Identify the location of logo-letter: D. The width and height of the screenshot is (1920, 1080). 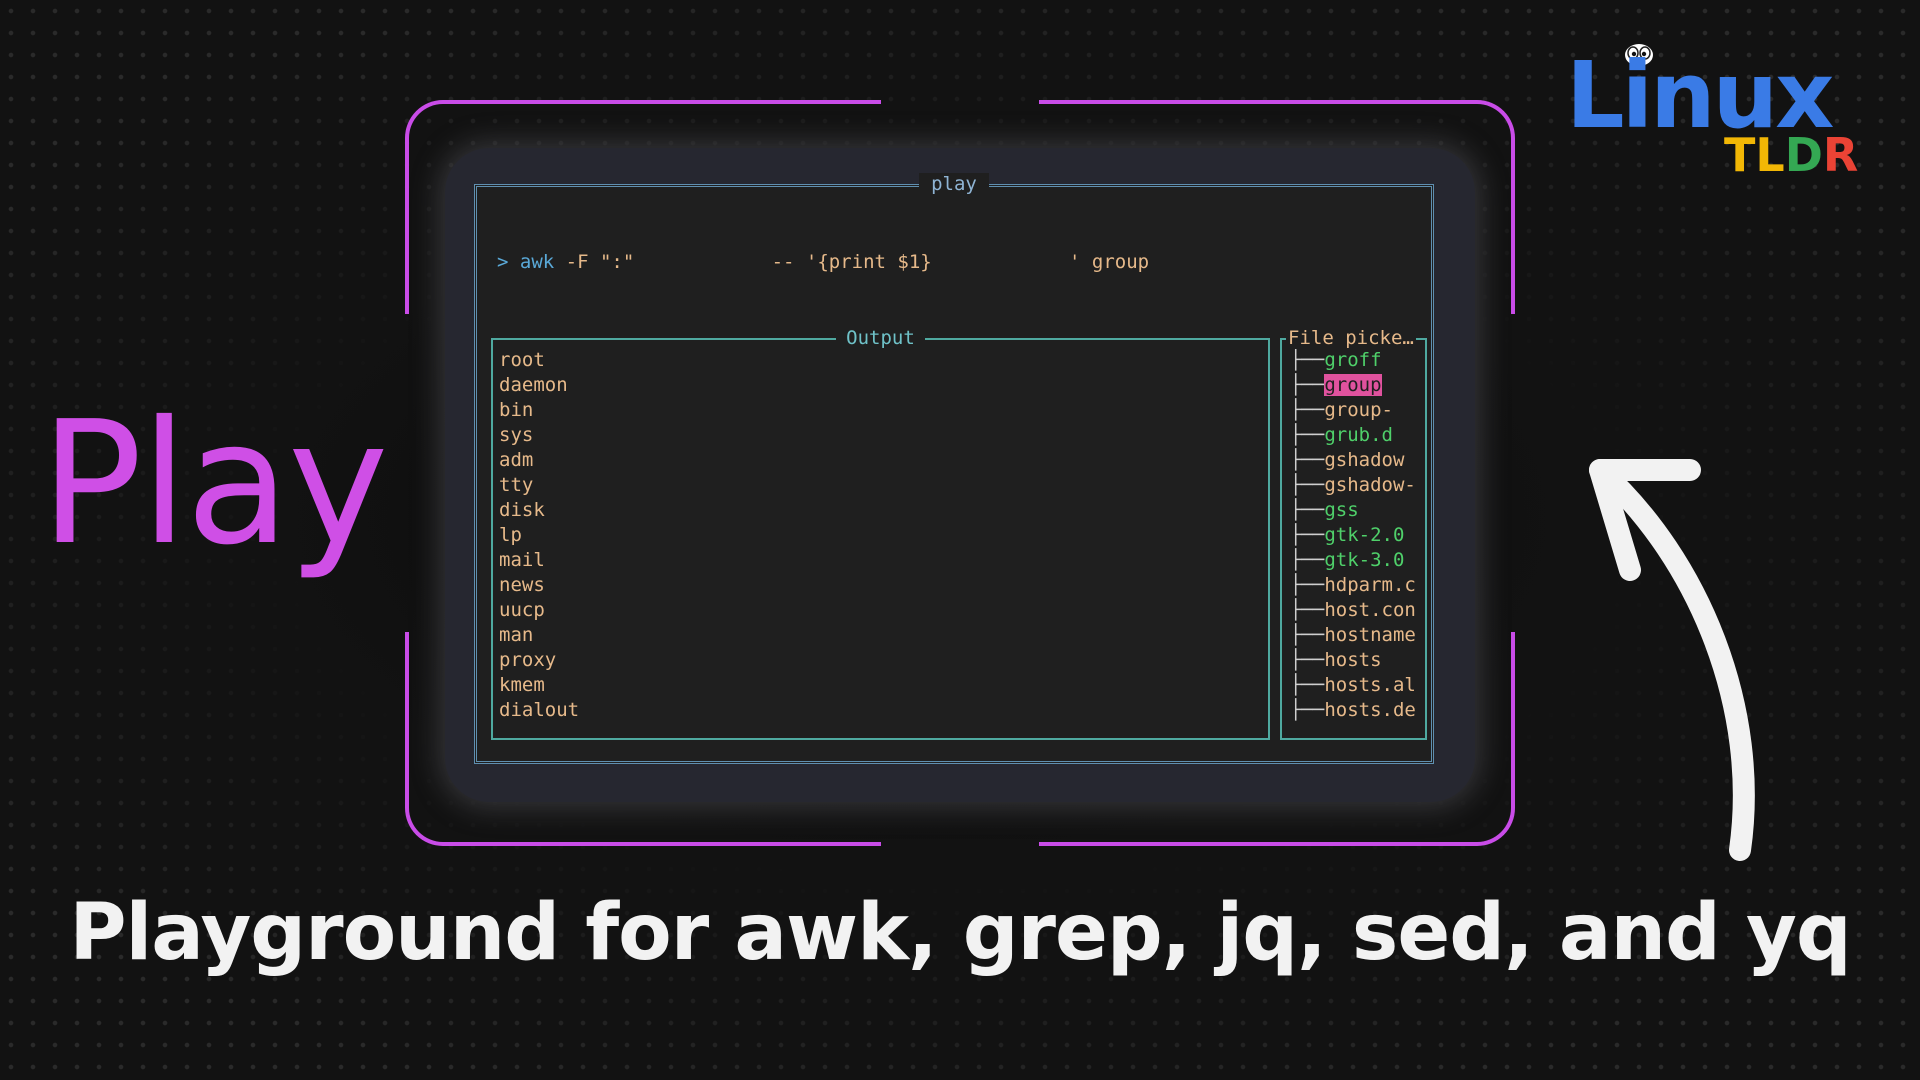
(1803, 155).